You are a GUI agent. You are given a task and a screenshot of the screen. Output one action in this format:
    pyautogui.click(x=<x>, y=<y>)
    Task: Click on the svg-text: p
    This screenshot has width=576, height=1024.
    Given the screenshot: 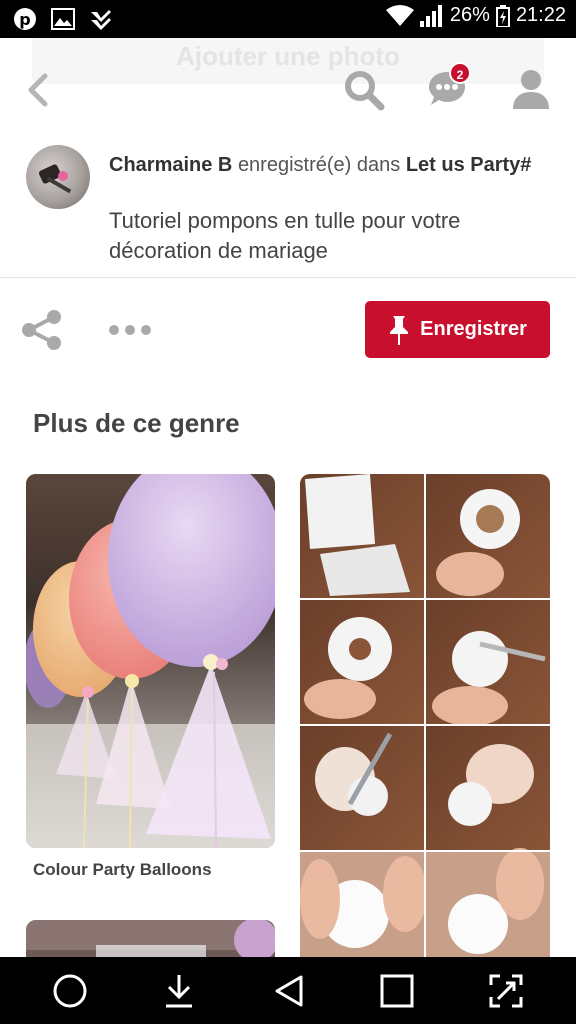 What is the action you would take?
    pyautogui.click(x=24, y=19)
    